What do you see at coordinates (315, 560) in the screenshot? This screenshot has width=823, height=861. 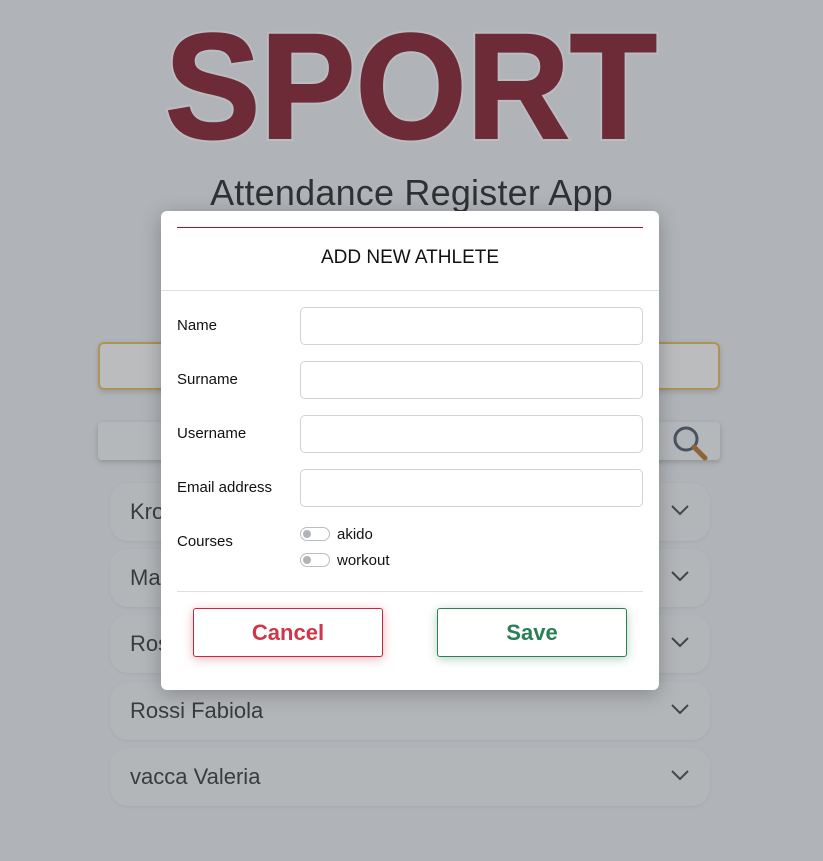 I see `workout-toggle` at bounding box center [315, 560].